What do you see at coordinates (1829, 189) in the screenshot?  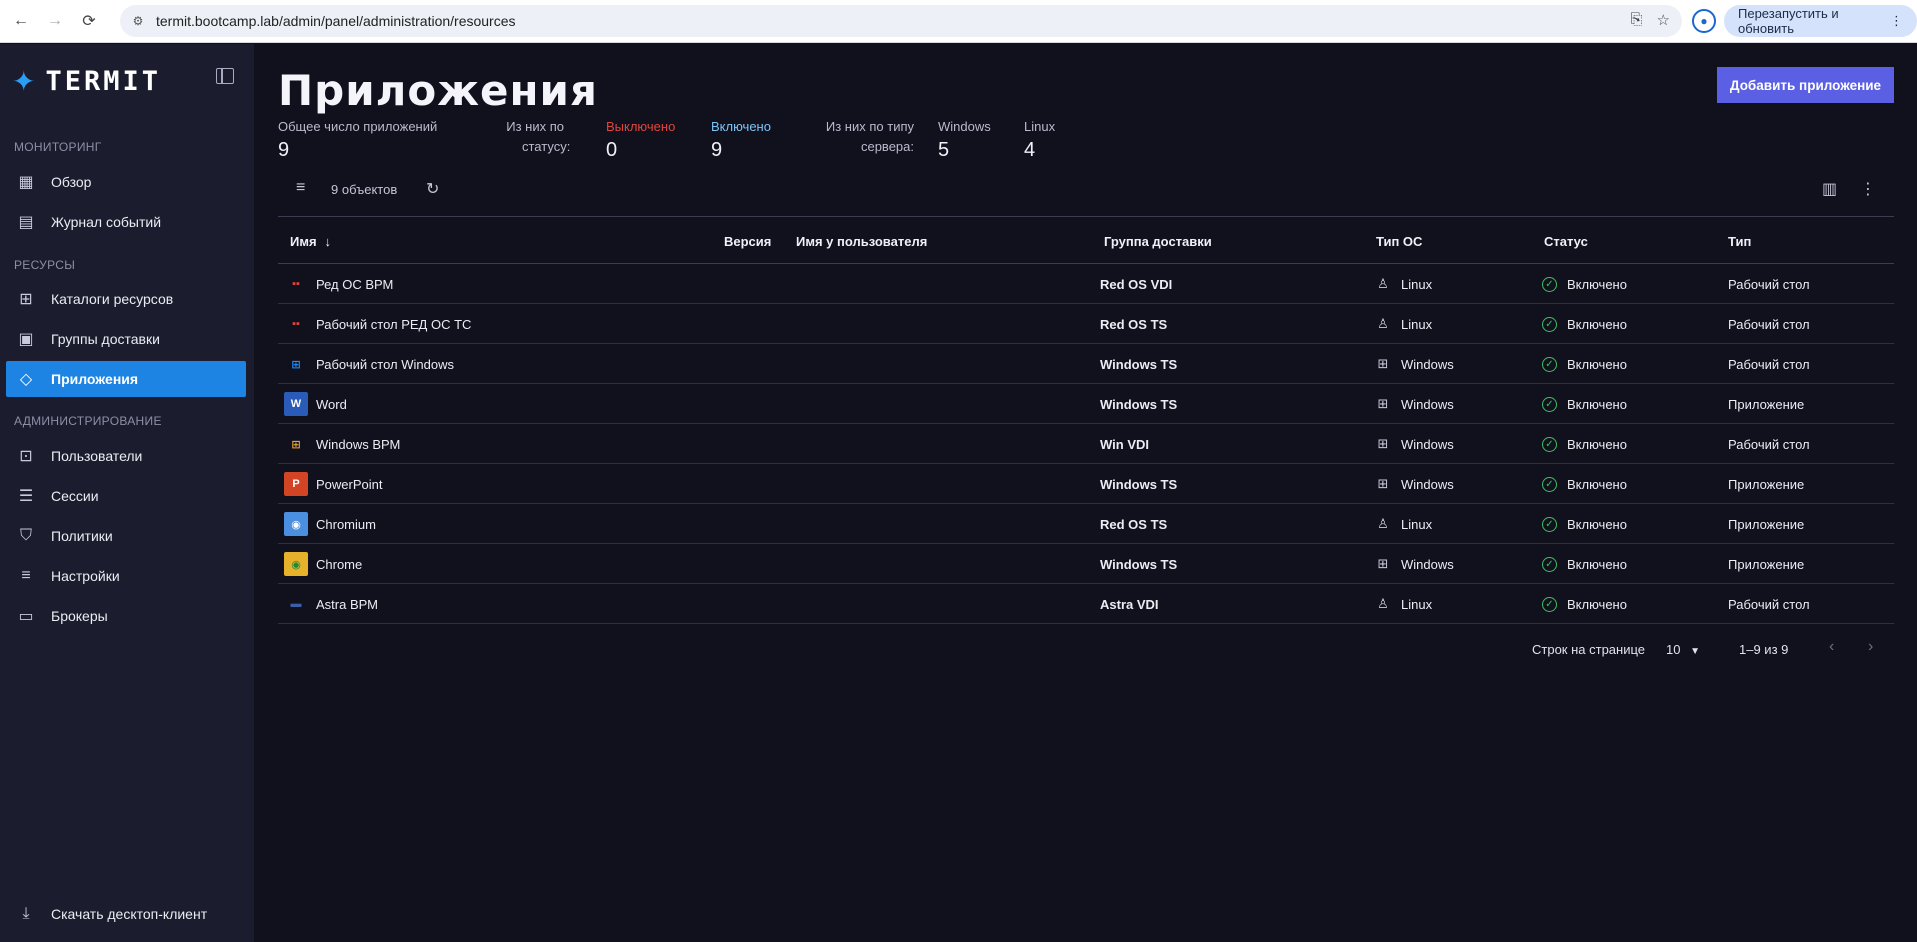 I see `columns-icon: ▥` at bounding box center [1829, 189].